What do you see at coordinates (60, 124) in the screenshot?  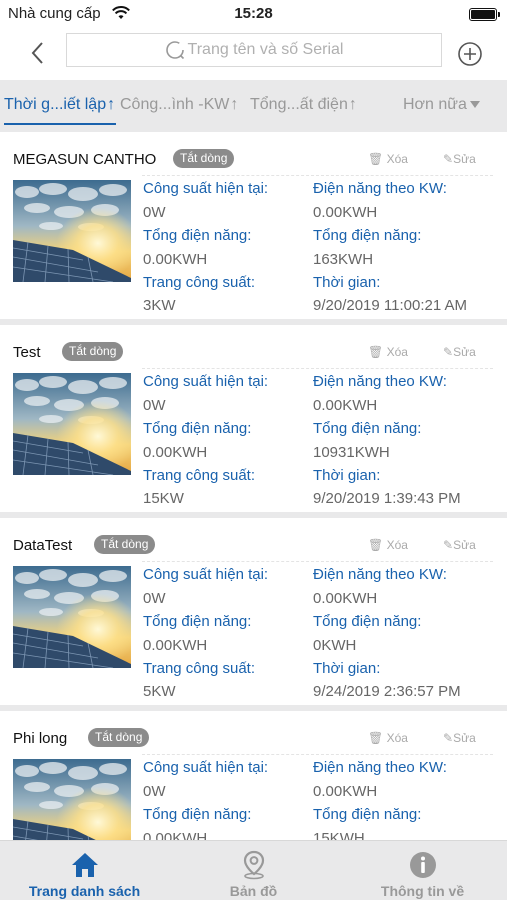 I see `active-sort-underline` at bounding box center [60, 124].